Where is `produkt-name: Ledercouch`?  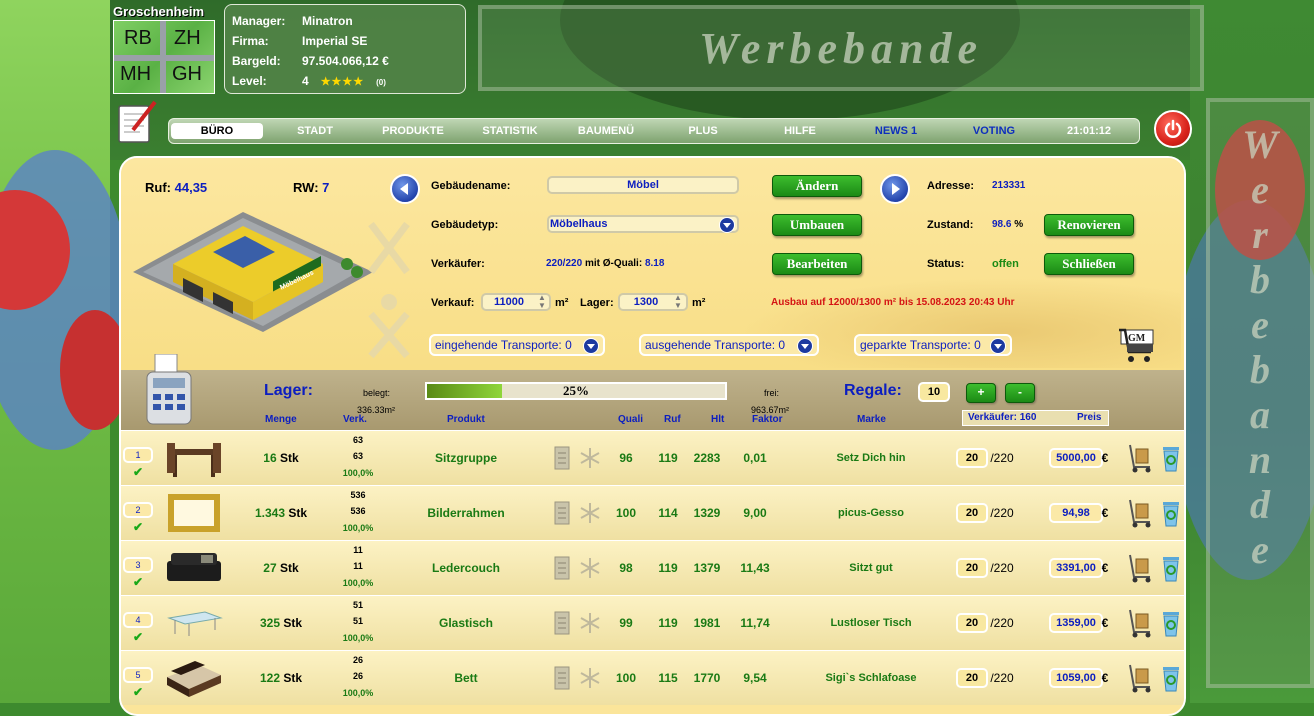 produkt-name: Ledercouch is located at coordinates (466, 568).